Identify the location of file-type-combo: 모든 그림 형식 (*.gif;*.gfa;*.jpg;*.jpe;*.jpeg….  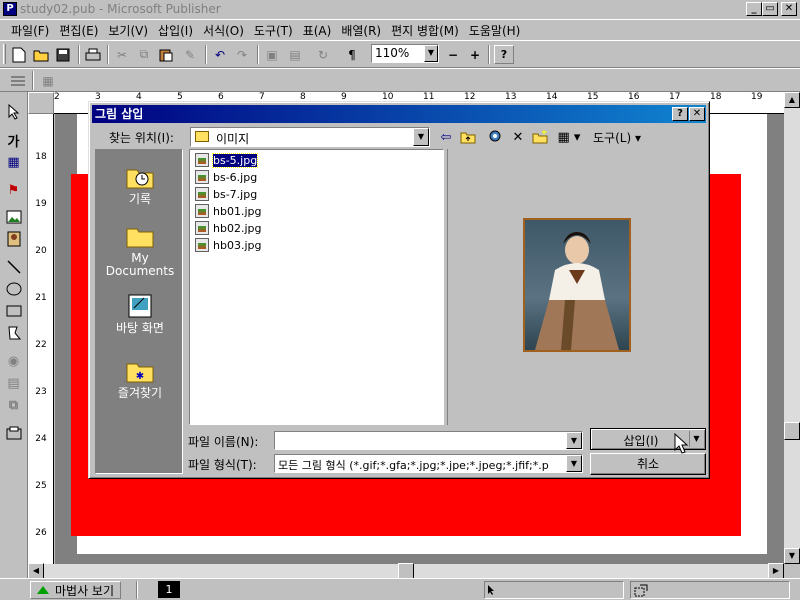
(428, 463).